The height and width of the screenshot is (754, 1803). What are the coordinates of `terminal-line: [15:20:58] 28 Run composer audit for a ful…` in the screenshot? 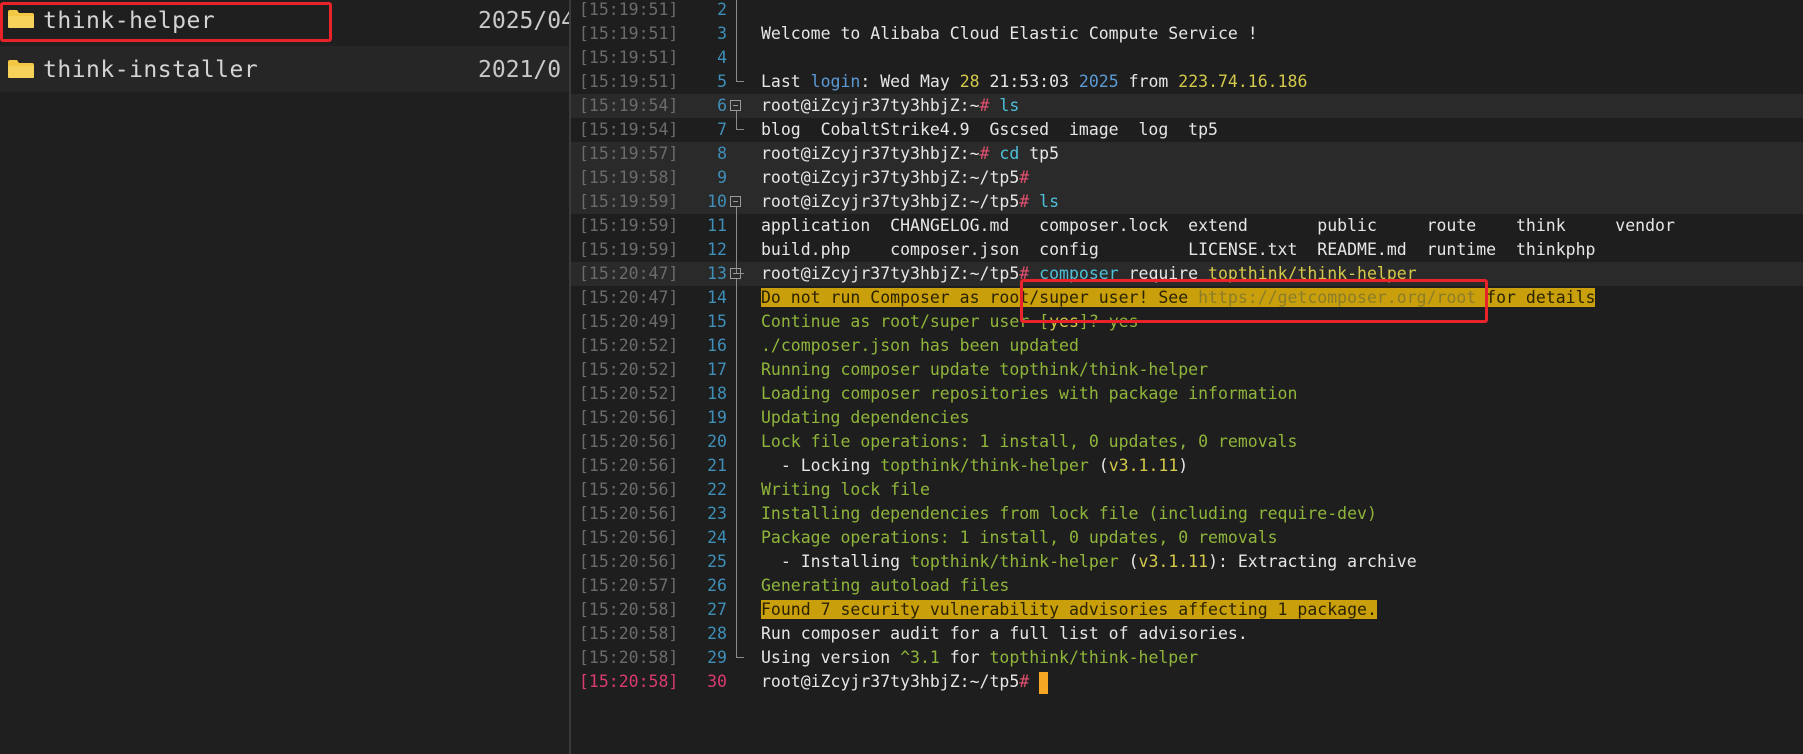 It's located at (1187, 634).